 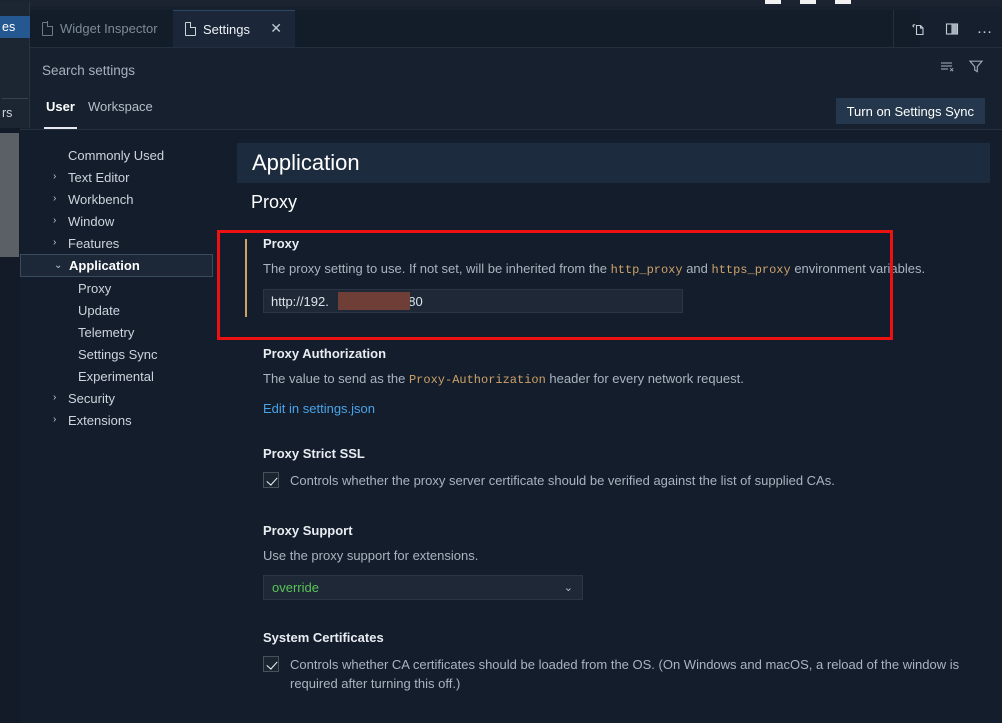 What do you see at coordinates (919, 29) in the screenshot?
I see `open-changes-icon` at bounding box center [919, 29].